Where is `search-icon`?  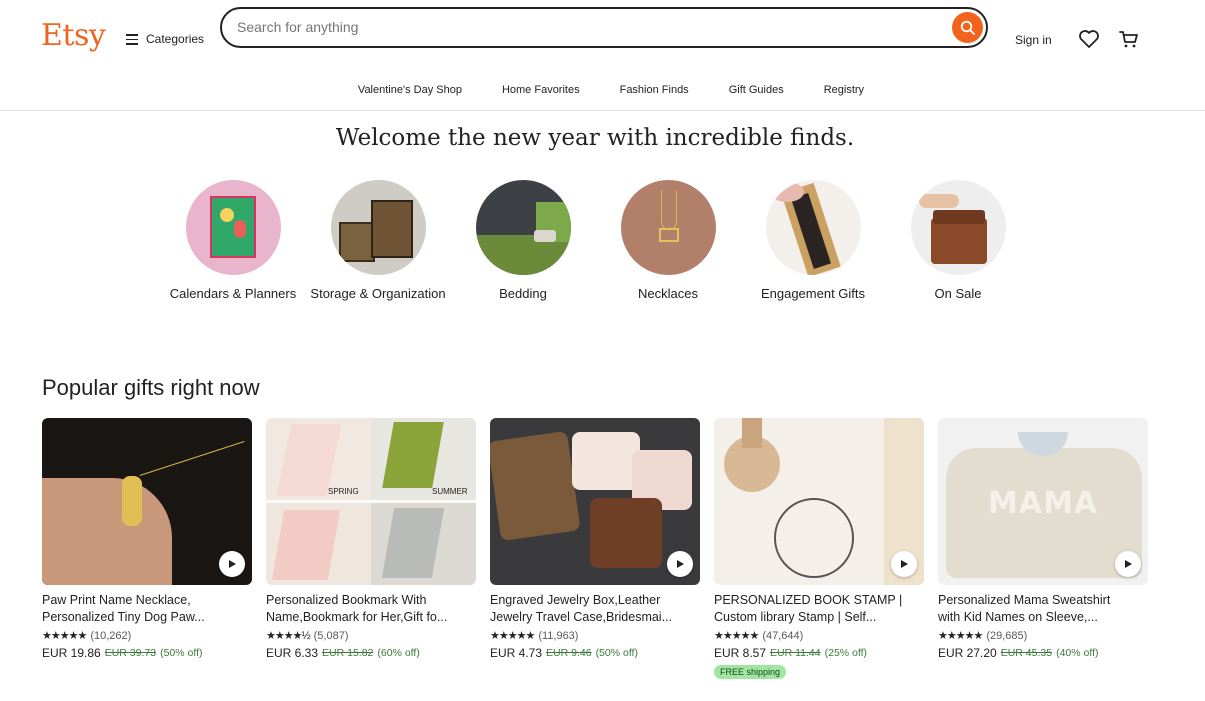 search-icon is located at coordinates (967, 27).